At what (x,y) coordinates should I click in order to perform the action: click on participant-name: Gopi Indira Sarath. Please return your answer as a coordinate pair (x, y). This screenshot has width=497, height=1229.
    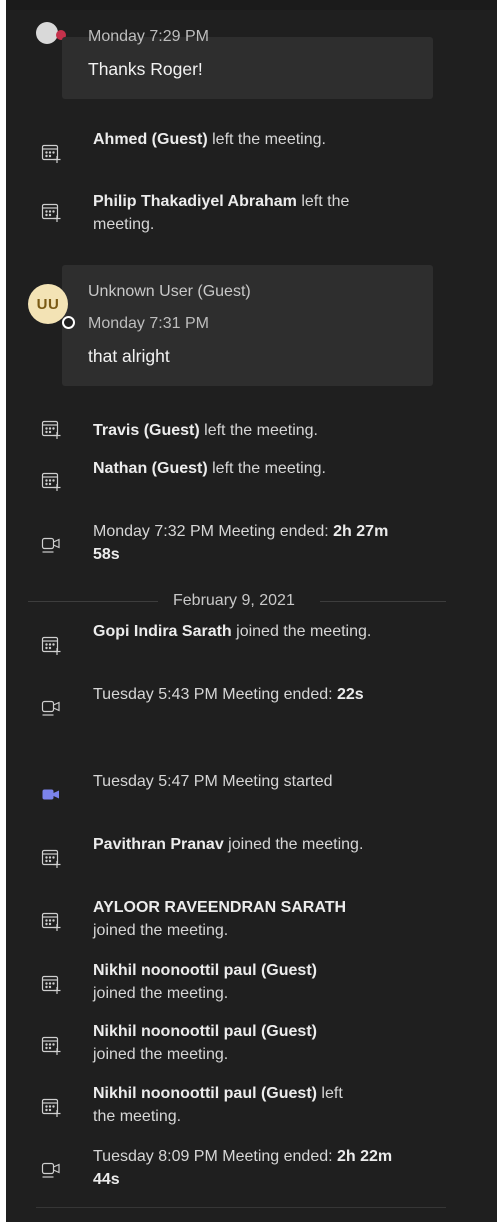
    Looking at the image, I should click on (162, 631).